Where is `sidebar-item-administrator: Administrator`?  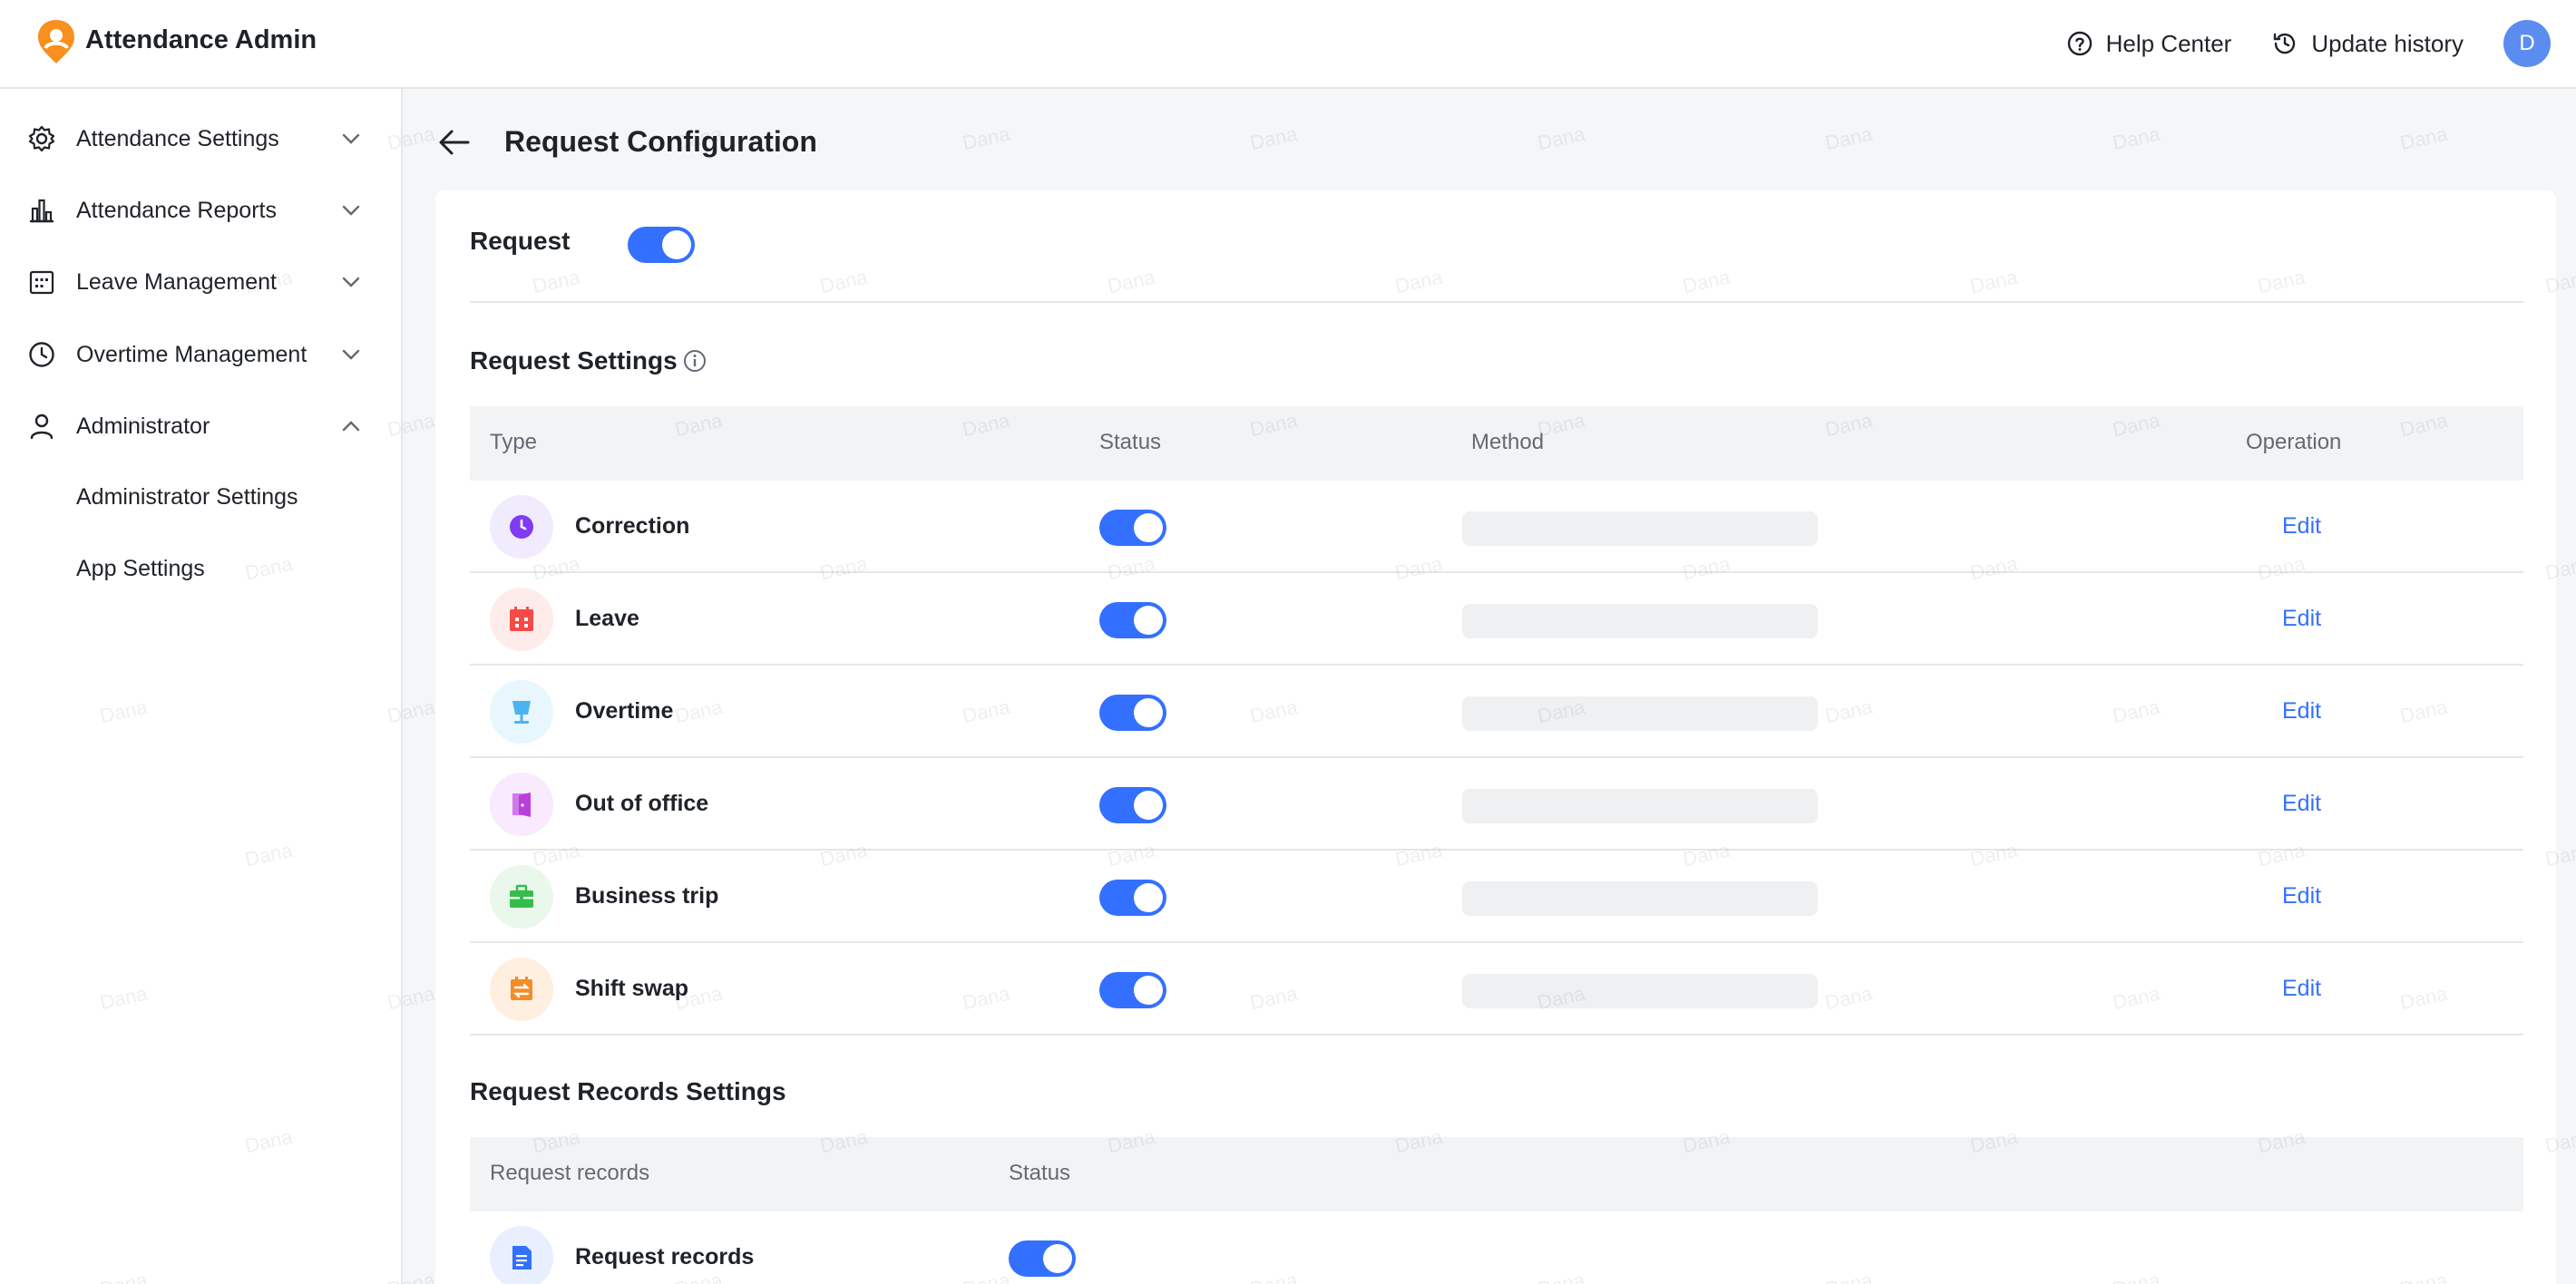
sidebar-item-administrator: Administrator is located at coordinates (201, 426).